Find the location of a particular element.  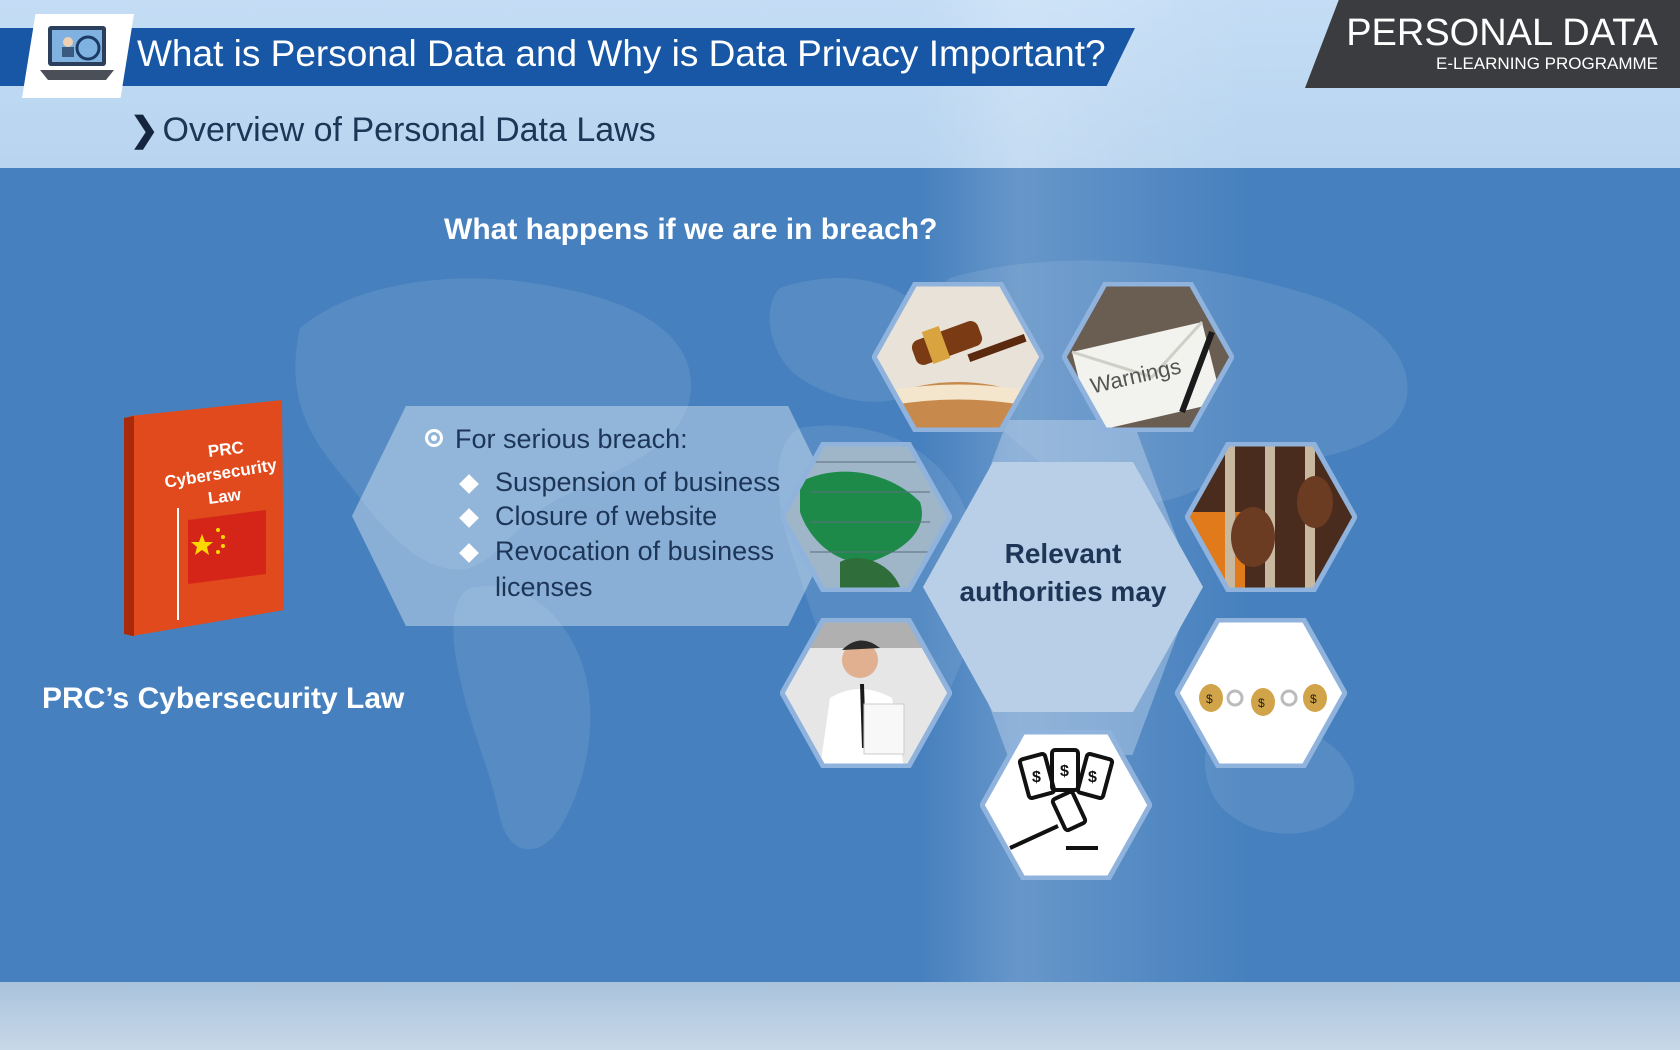

warnings-envelope-image: Warnings is located at coordinates (1148, 357).